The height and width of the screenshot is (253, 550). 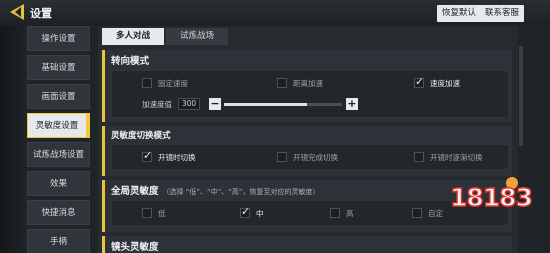 I want to click on fixed-speed-checkbox, so click(x=147, y=83).